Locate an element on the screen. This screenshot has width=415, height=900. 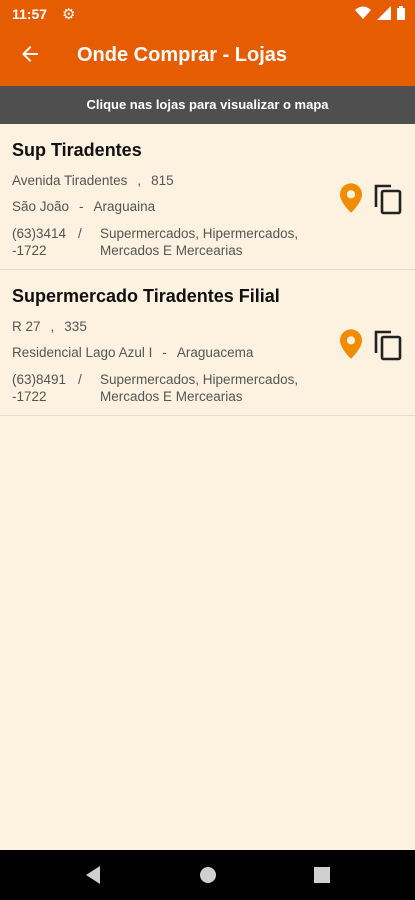
system-navigation-bar is located at coordinates (207, 875).